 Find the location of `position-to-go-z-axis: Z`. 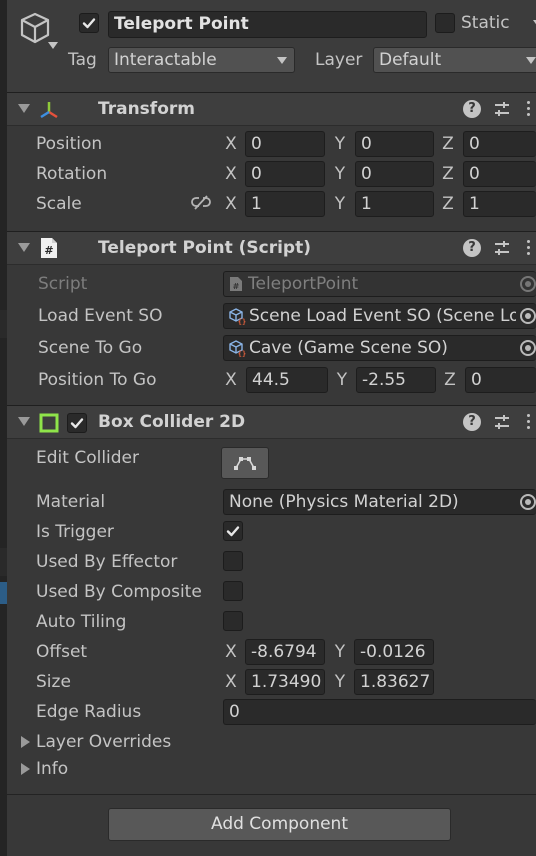

position-to-go-z-axis: Z is located at coordinates (450, 380).